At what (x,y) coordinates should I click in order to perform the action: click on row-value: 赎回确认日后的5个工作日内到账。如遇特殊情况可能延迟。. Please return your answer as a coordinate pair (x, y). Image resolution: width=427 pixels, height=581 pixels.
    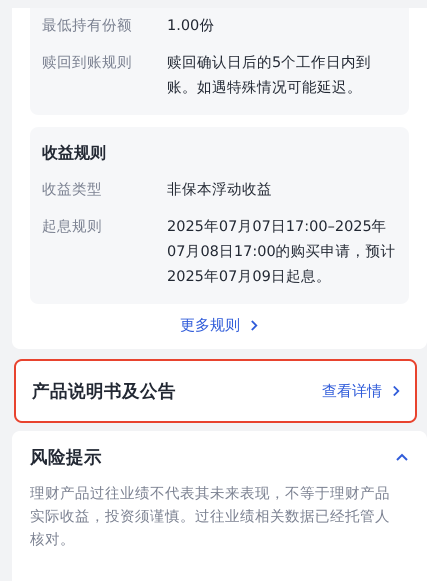
    Looking at the image, I should click on (269, 76).